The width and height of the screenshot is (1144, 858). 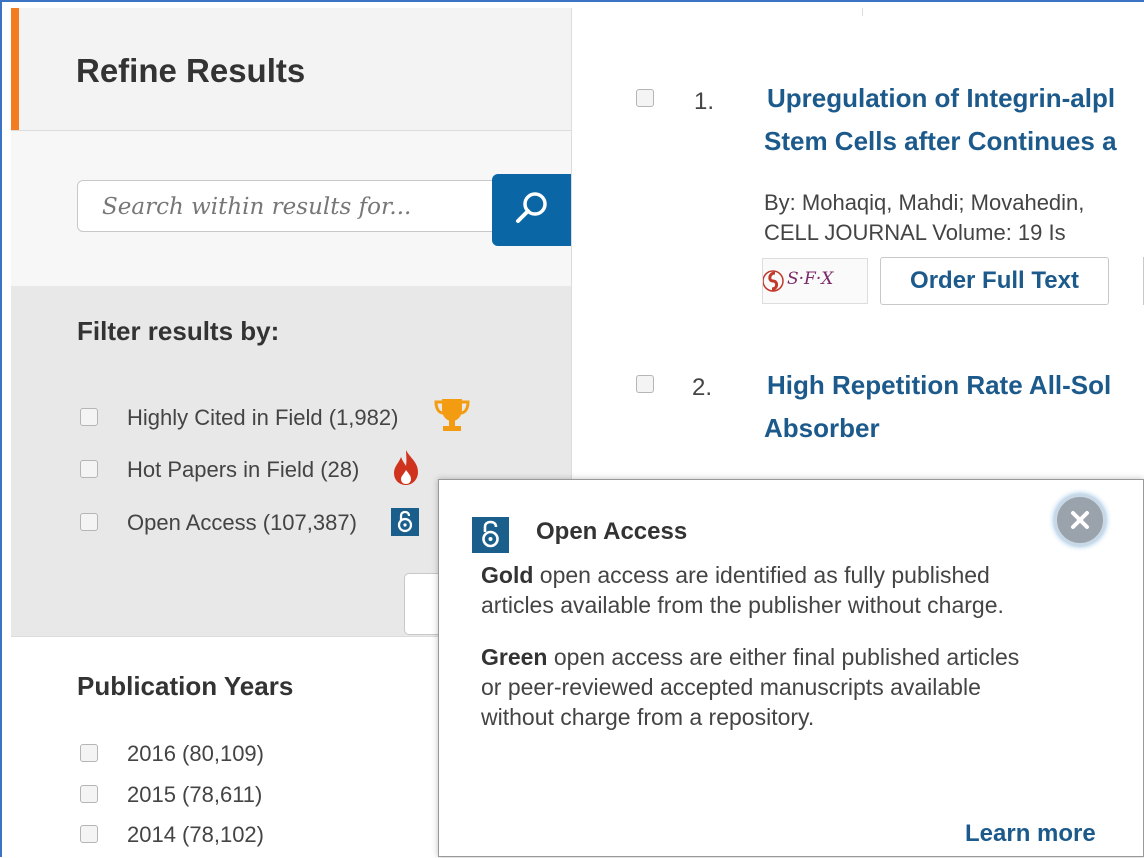 I want to click on result-authors-1: By: Mohaqiq, Mahdi; Movahedin,, so click(x=924, y=202).